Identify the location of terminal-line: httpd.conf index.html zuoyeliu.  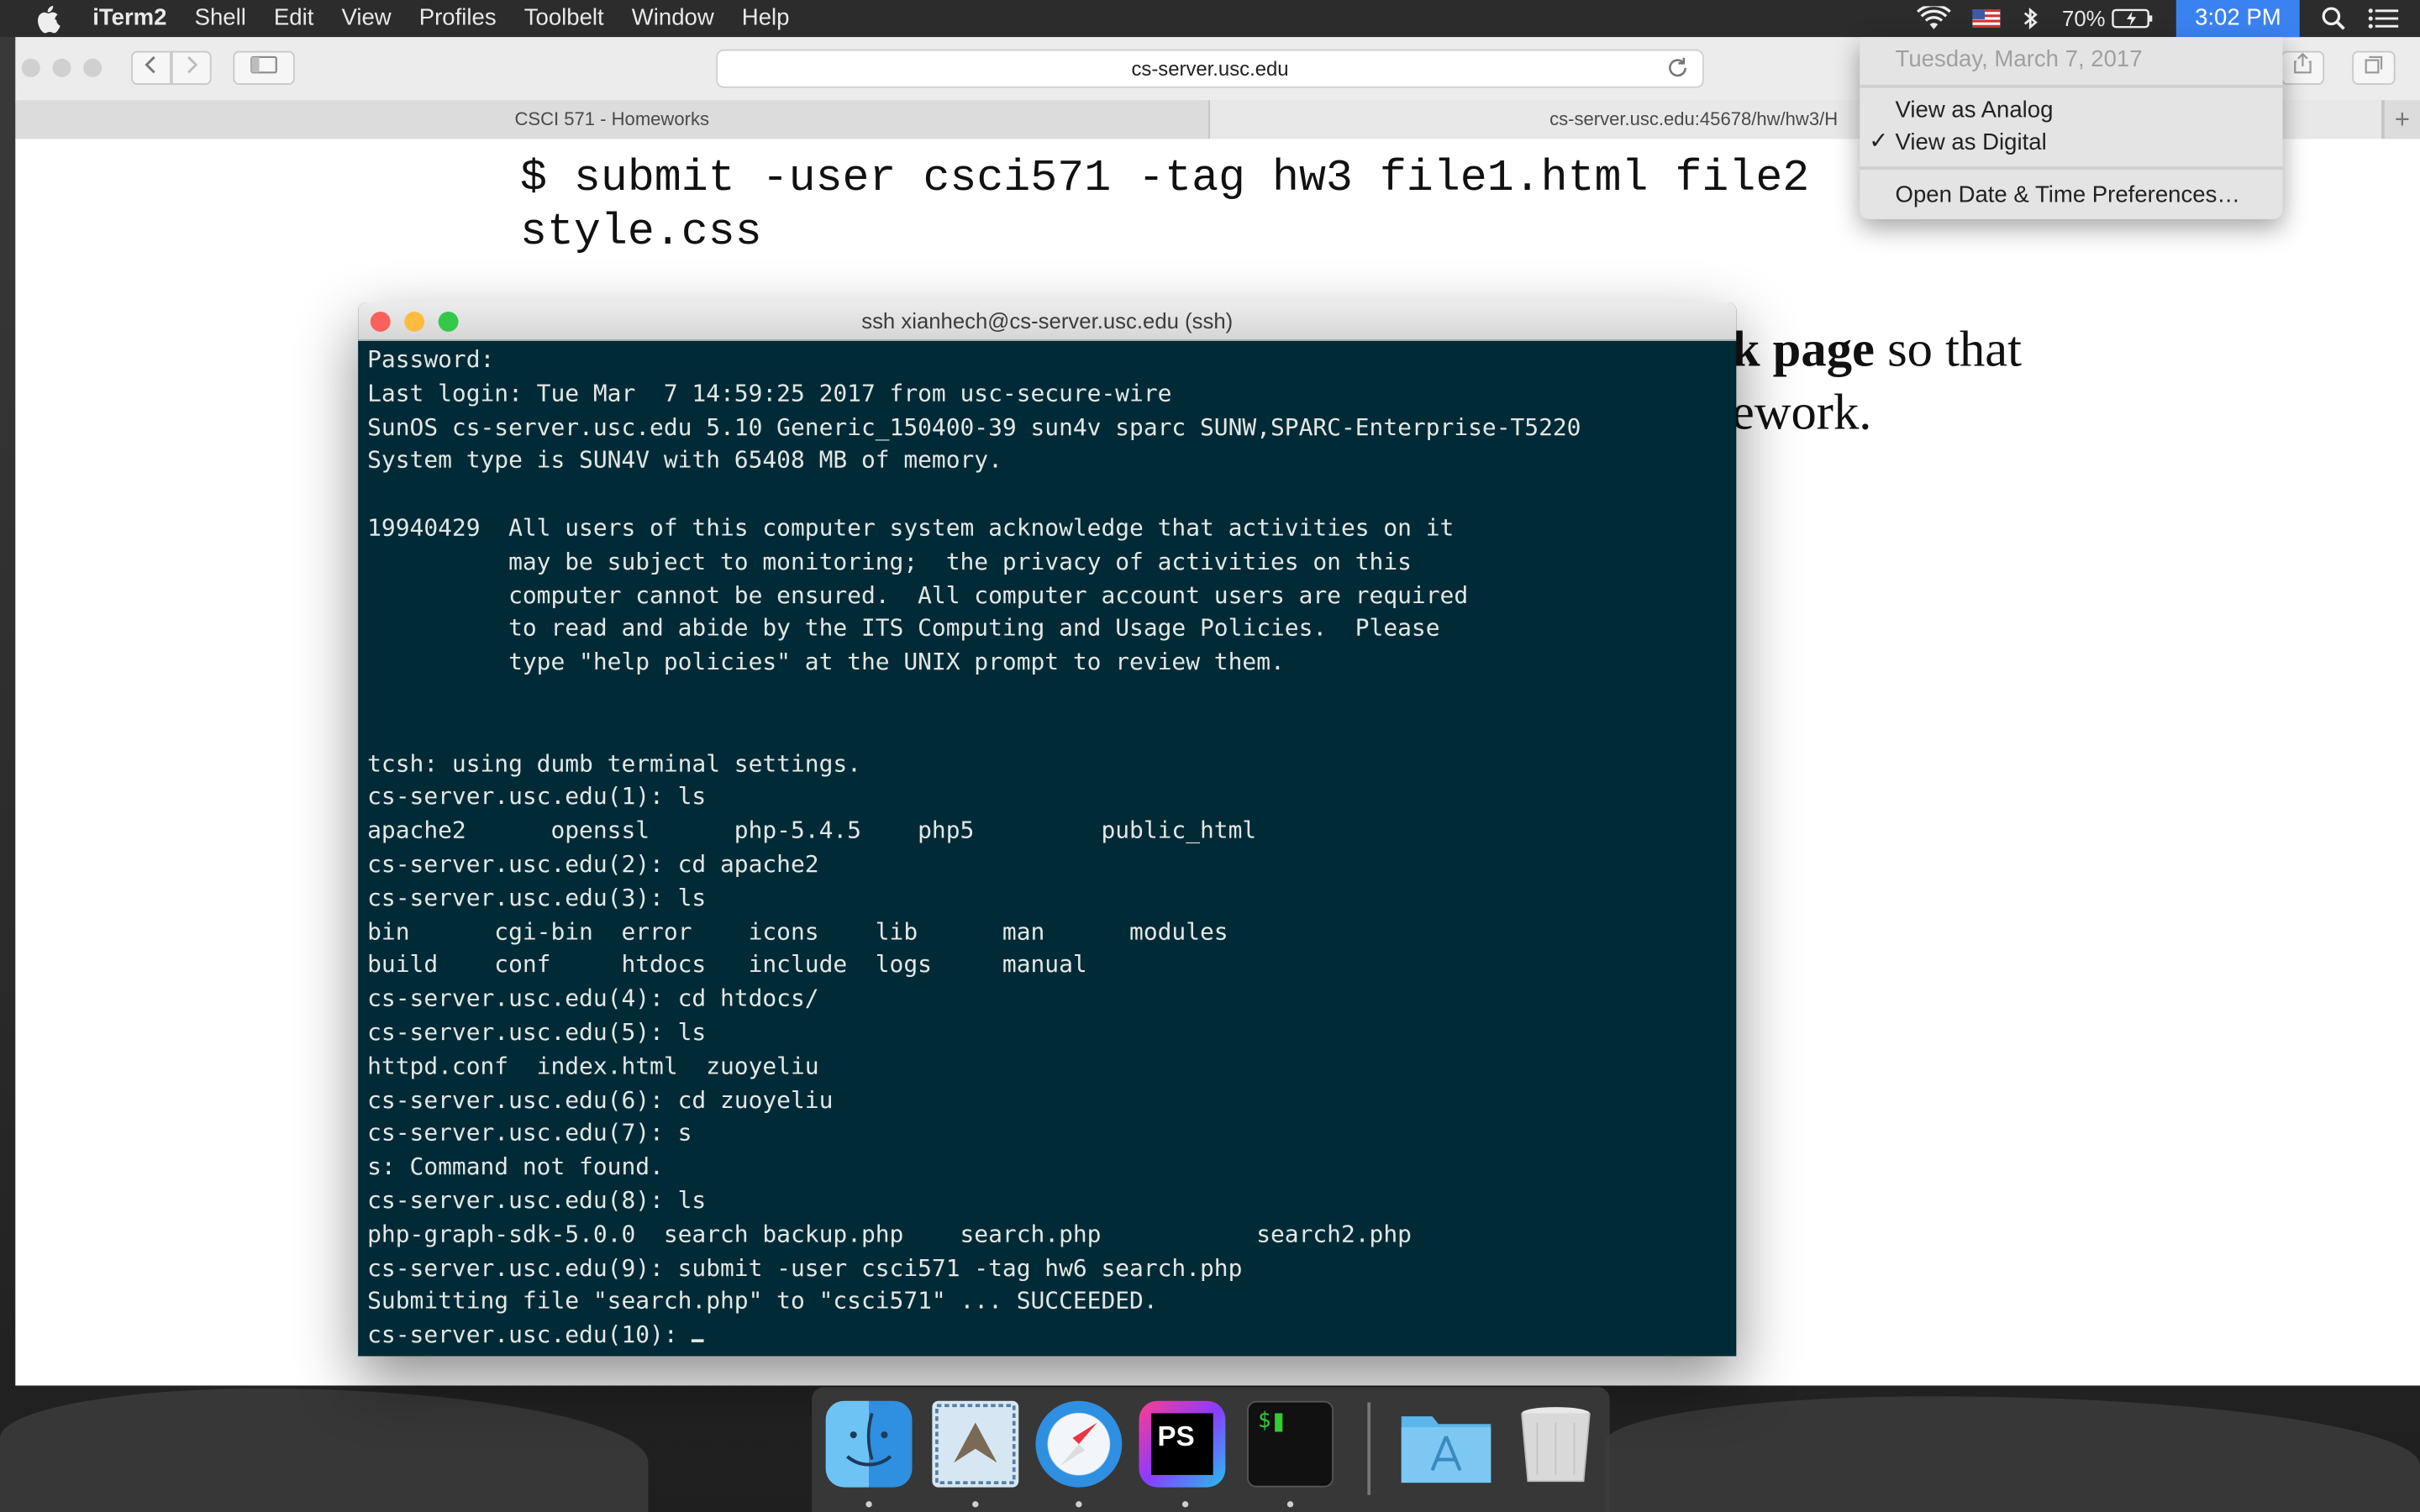
(593, 1066).